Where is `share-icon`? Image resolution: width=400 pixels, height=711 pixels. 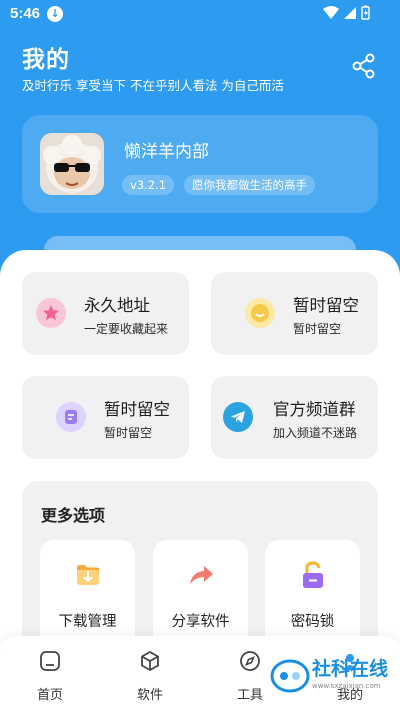 share-icon is located at coordinates (363, 66).